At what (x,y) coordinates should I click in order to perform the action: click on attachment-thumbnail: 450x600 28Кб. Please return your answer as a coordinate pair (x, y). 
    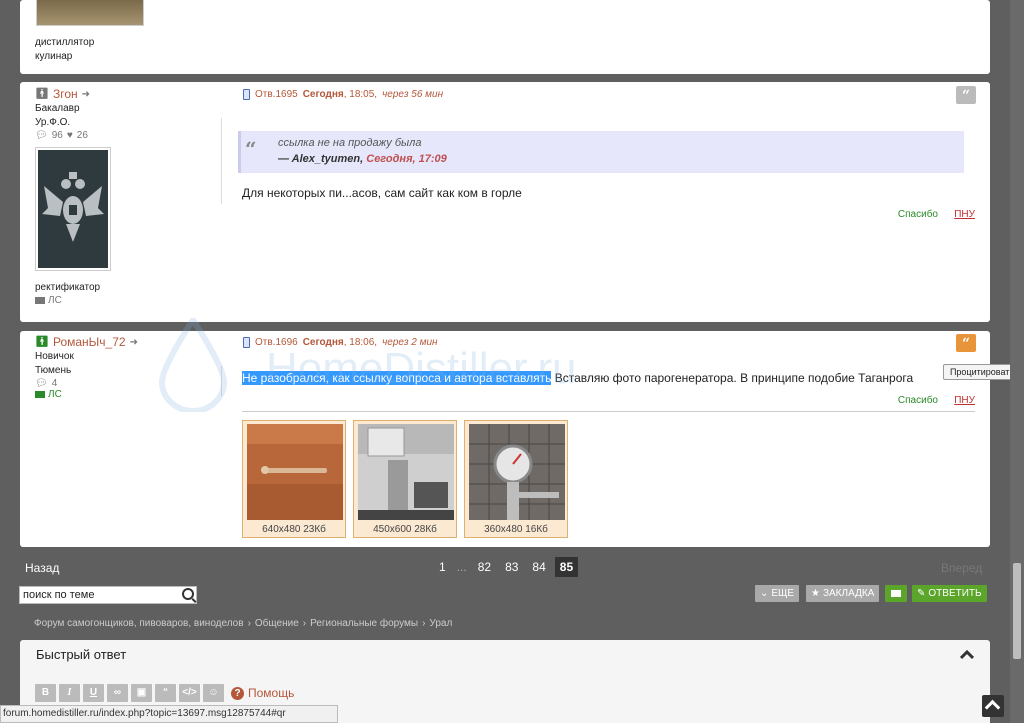
    Looking at the image, I should click on (405, 479).